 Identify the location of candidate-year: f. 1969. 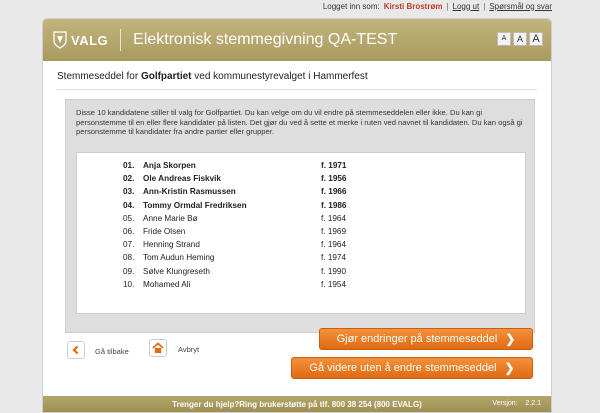
(334, 231).